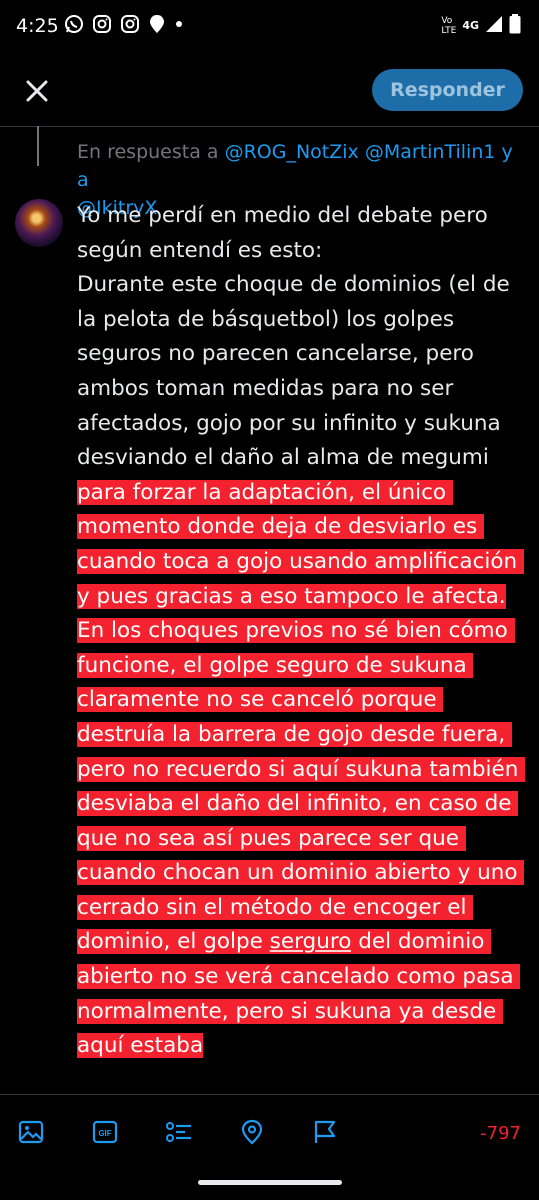  I want to click on compose-header: Responder, so click(269, 90).